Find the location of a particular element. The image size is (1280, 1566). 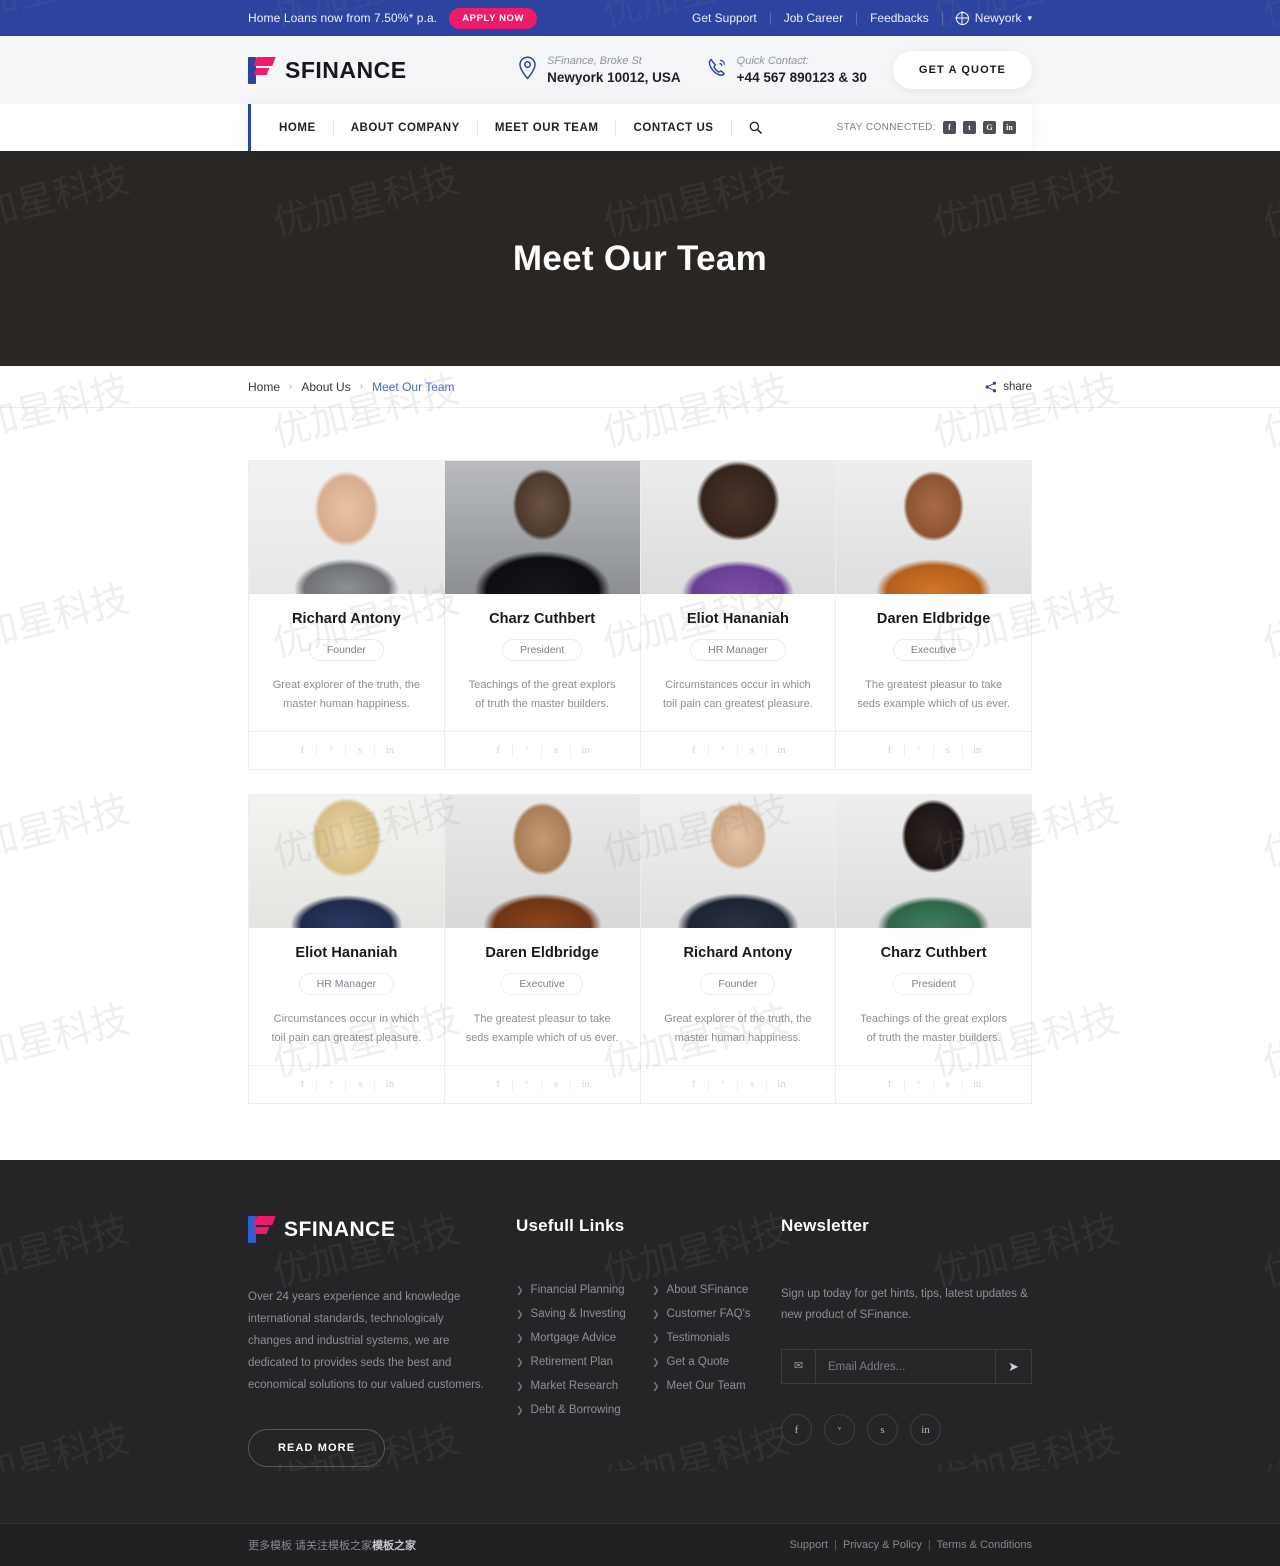

footer-brand-logo: SFINANCE is located at coordinates (366, 1229).